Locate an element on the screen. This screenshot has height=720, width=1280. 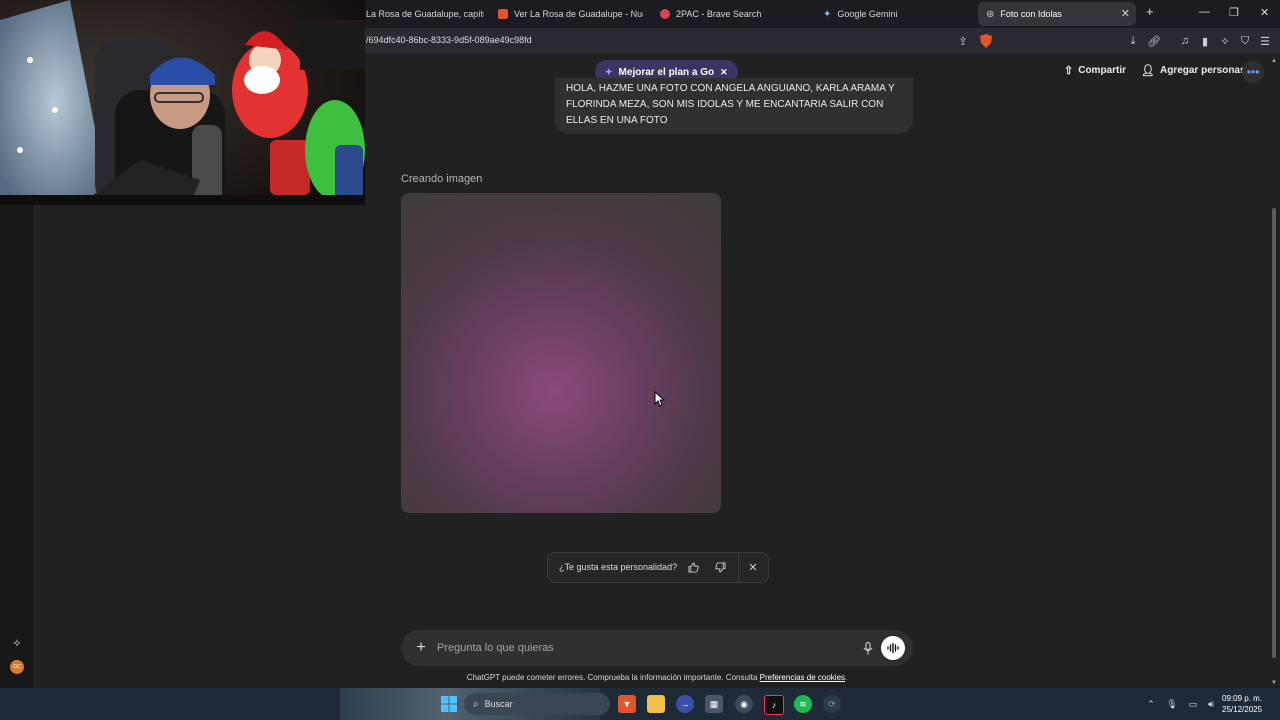
brave-shields-icon is located at coordinates (986, 41).